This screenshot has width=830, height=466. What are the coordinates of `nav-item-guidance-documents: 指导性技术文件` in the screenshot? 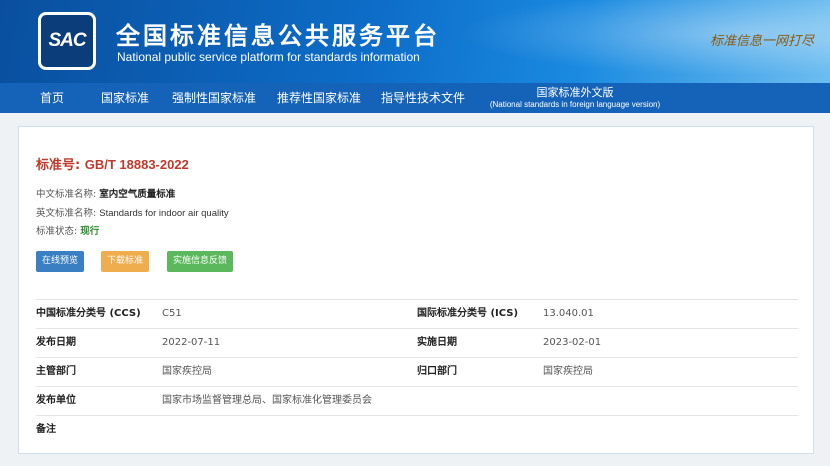 It's located at (423, 98).